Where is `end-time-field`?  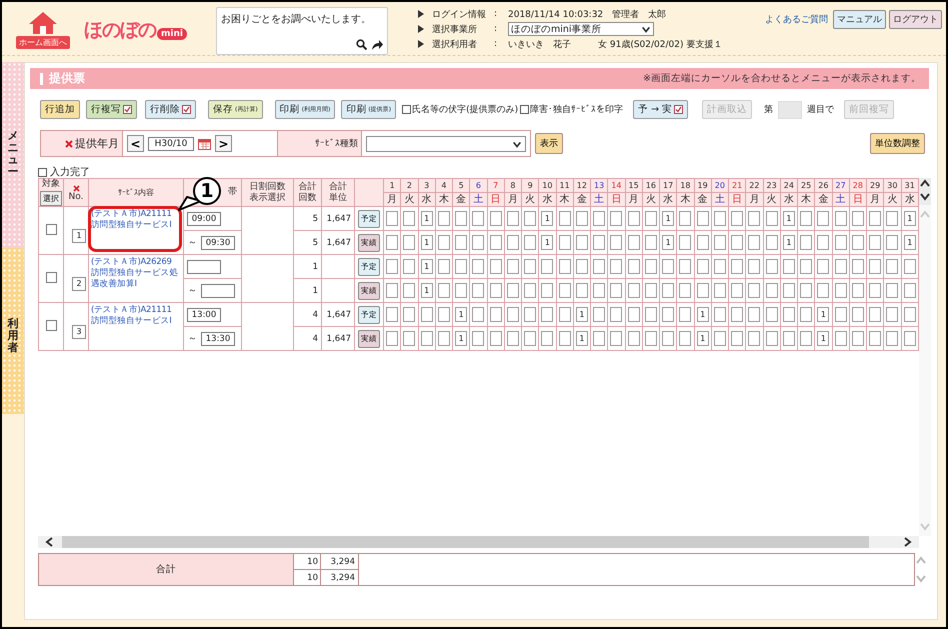 end-time-field is located at coordinates (218, 291).